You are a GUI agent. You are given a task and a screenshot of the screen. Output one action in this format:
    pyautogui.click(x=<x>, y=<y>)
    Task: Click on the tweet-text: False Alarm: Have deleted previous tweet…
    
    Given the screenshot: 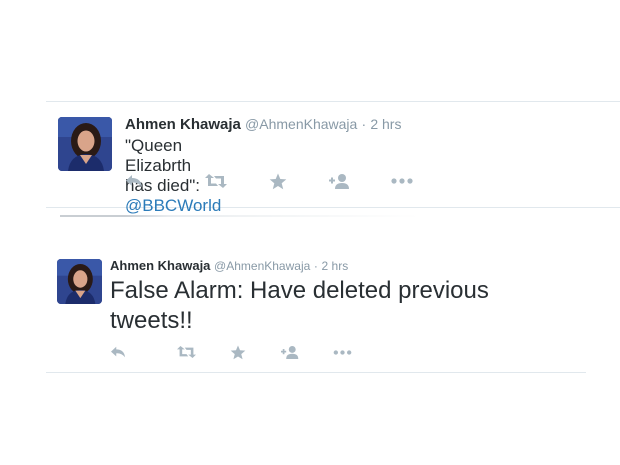 What is the action you would take?
    pyautogui.click(x=320, y=306)
    